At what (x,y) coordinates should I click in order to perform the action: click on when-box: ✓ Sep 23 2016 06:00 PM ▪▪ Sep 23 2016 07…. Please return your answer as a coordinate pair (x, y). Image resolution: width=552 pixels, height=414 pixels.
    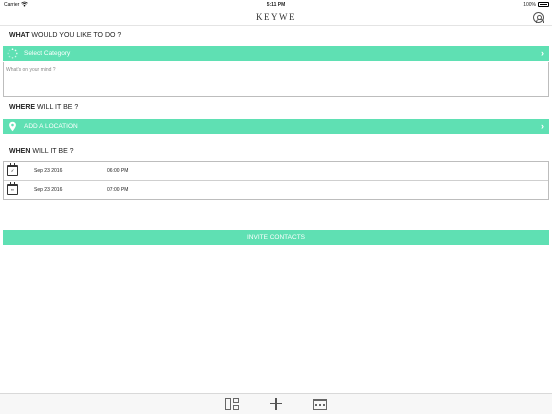
    Looking at the image, I should click on (276, 180).